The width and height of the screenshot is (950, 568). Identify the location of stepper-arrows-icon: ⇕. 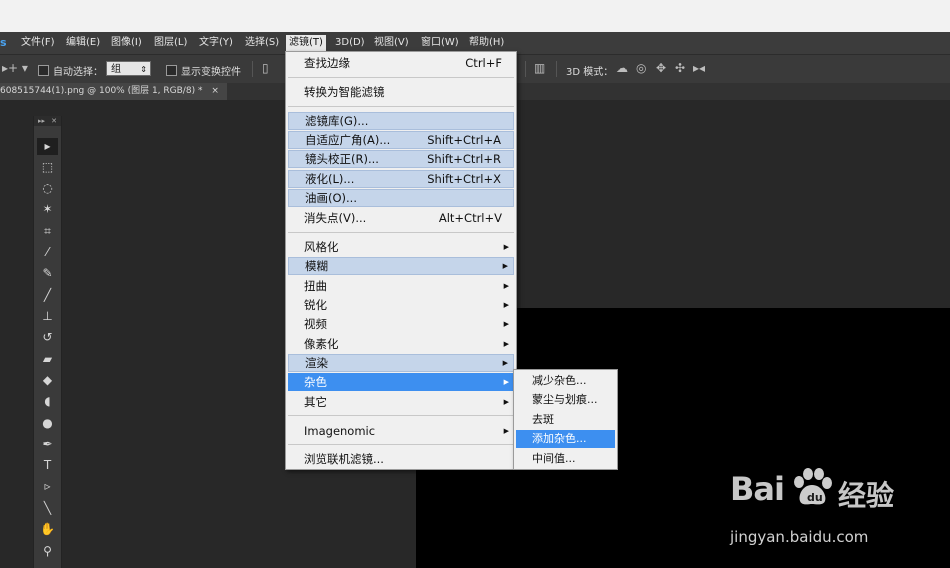
(143, 69).